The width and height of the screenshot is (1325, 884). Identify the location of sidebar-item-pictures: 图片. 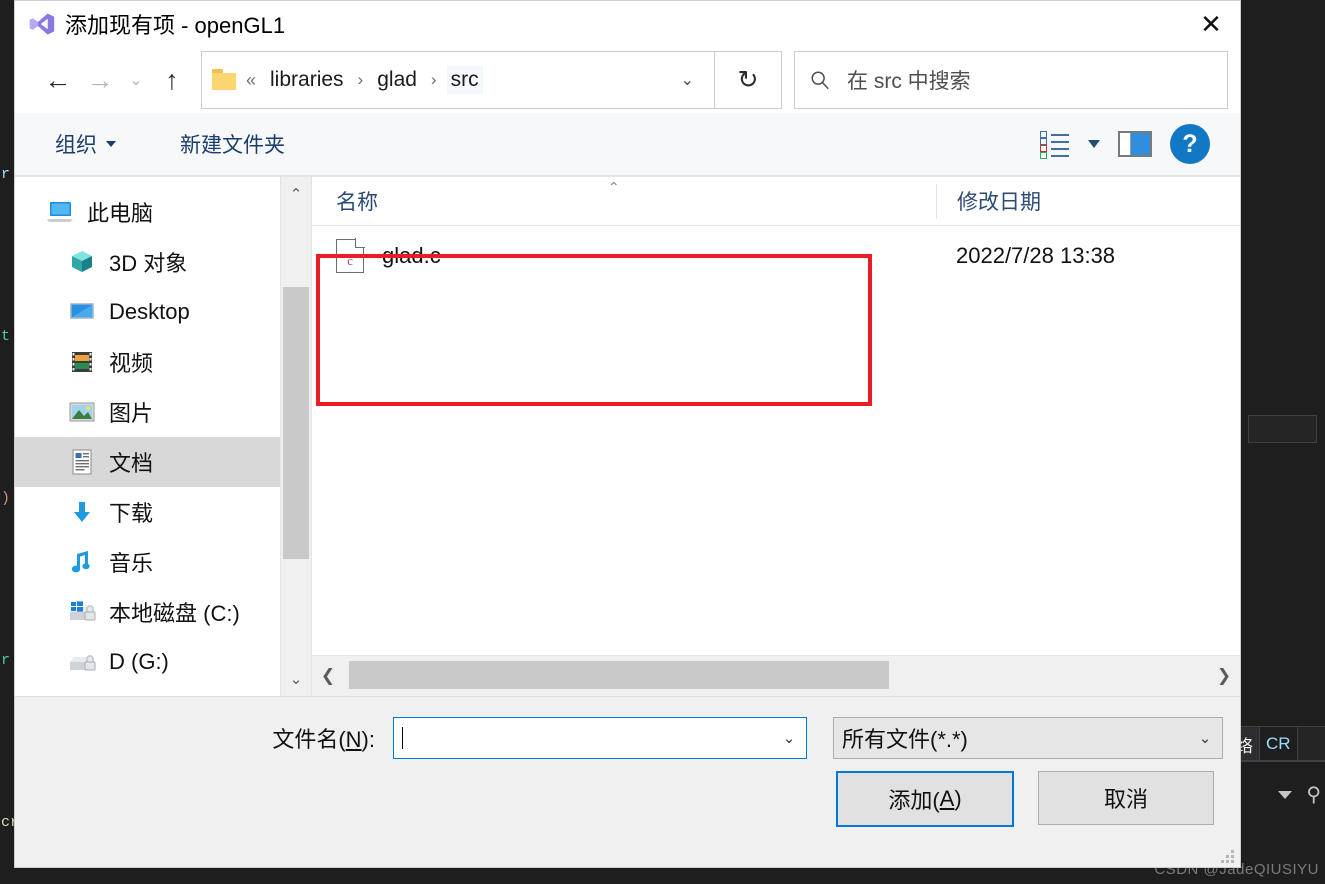
(163, 412).